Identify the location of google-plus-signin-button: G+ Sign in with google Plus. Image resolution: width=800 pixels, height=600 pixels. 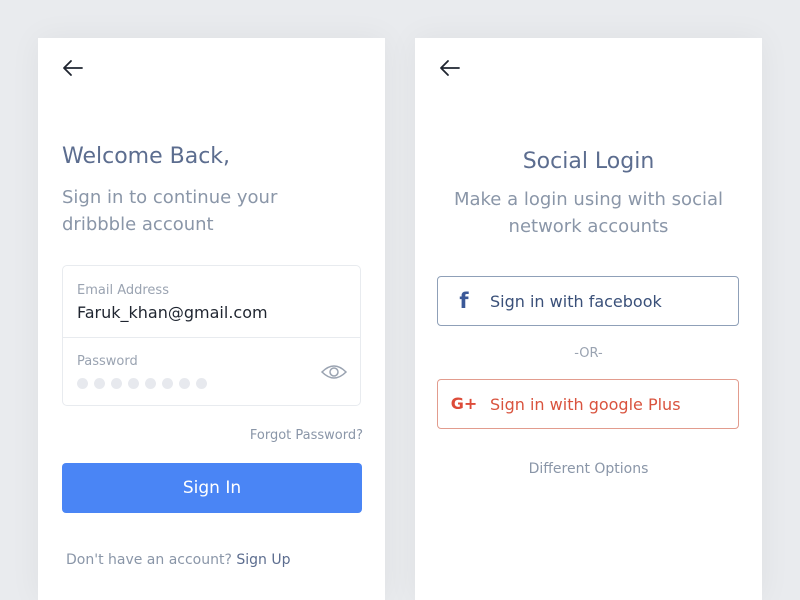
(588, 404).